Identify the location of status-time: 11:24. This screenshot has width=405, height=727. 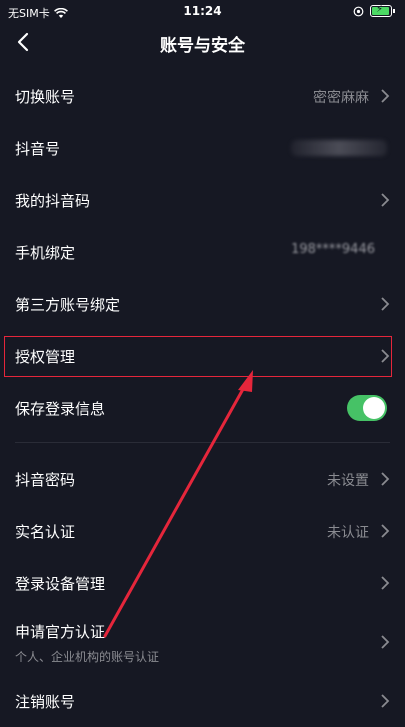
(202, 11).